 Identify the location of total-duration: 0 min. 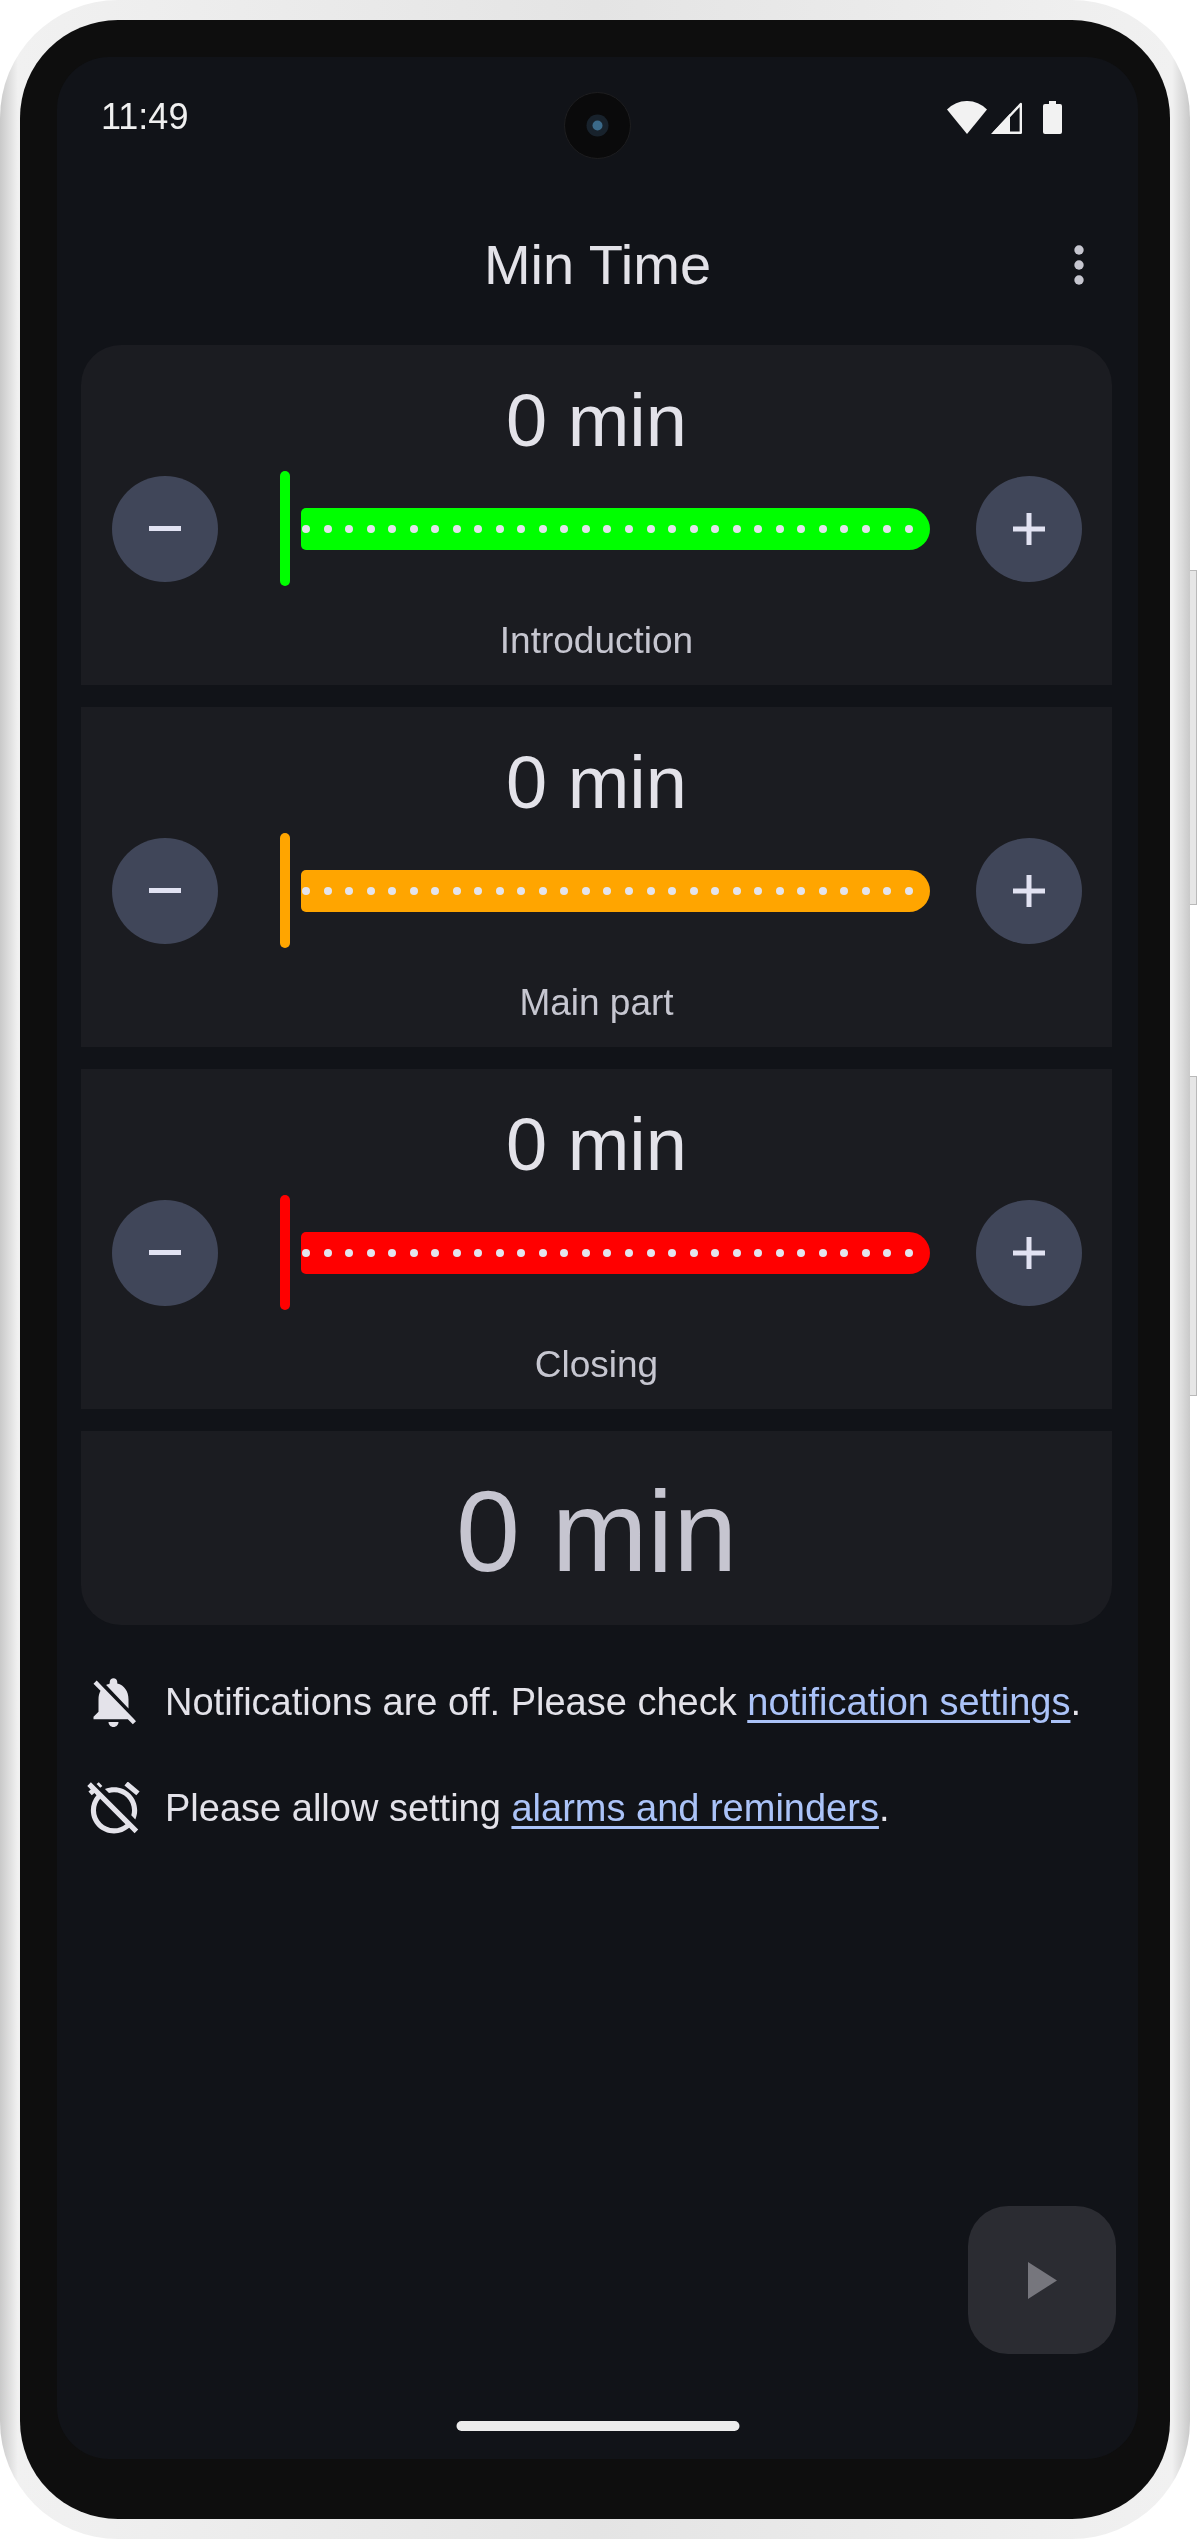
(596, 1531).